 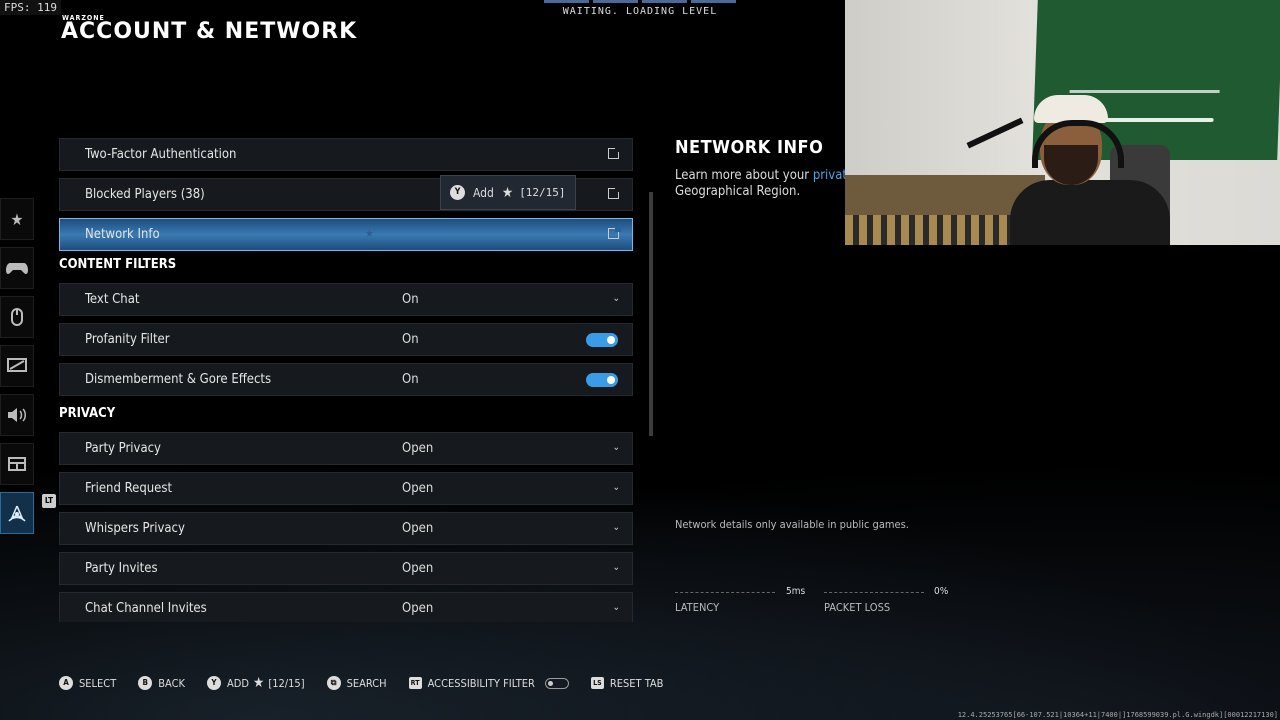 What do you see at coordinates (333, 683) in the screenshot?
I see `view-button-icon: ⧉` at bounding box center [333, 683].